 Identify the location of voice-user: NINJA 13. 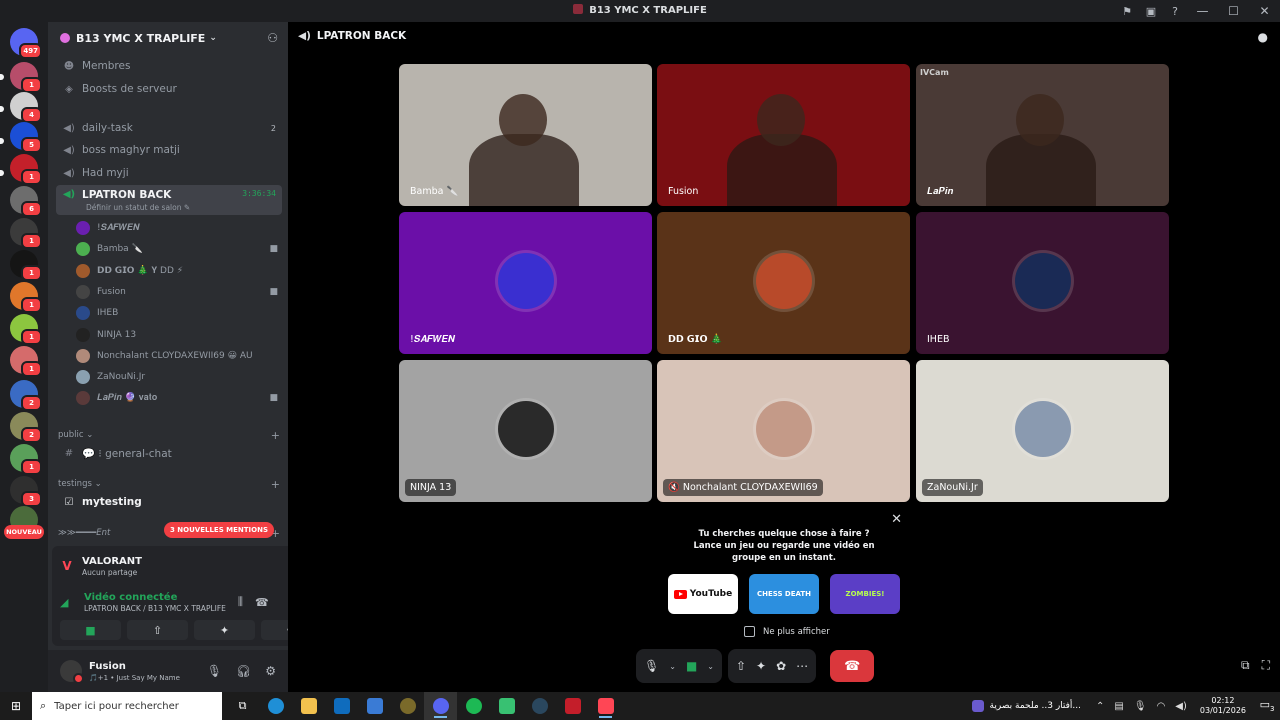
(179, 335).